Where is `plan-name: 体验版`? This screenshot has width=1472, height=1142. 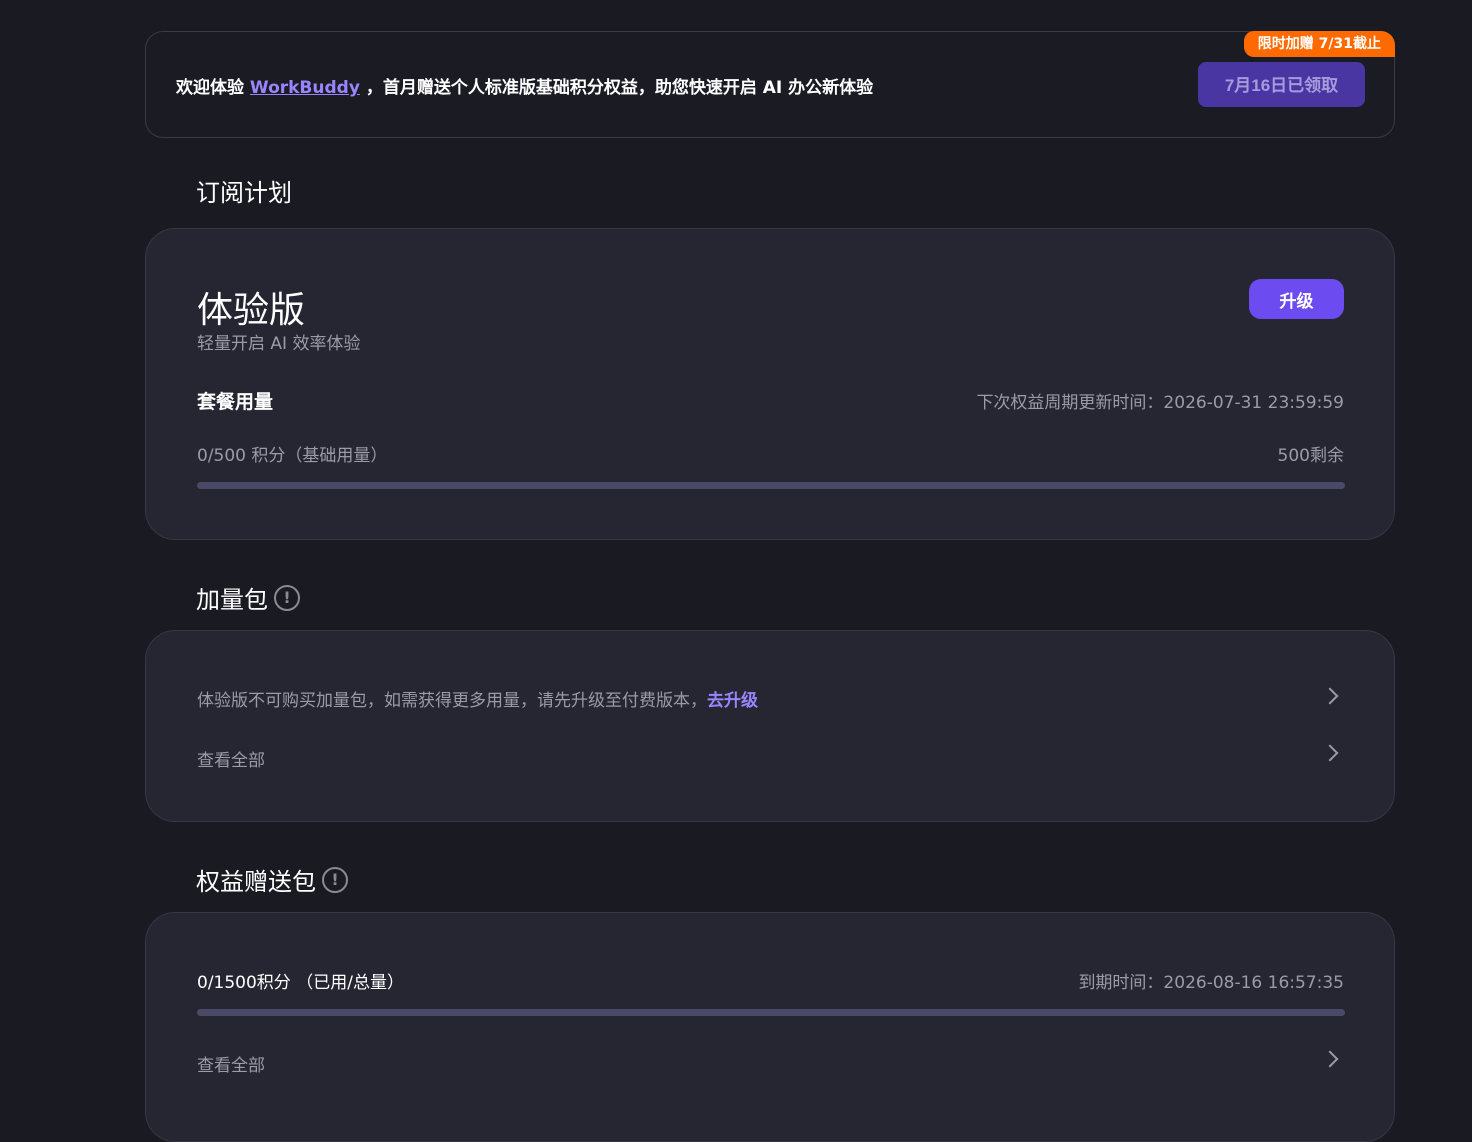
plan-name: 体验版 is located at coordinates (251, 310).